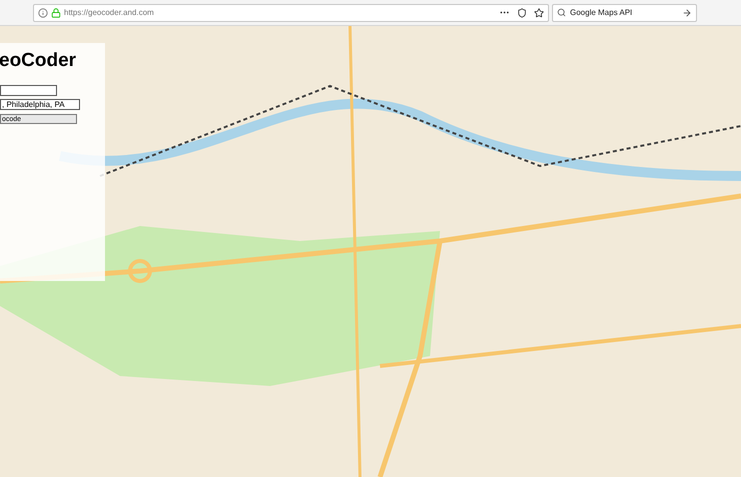 Image resolution: width=741 pixels, height=477 pixels. I want to click on info-icon, so click(43, 13).